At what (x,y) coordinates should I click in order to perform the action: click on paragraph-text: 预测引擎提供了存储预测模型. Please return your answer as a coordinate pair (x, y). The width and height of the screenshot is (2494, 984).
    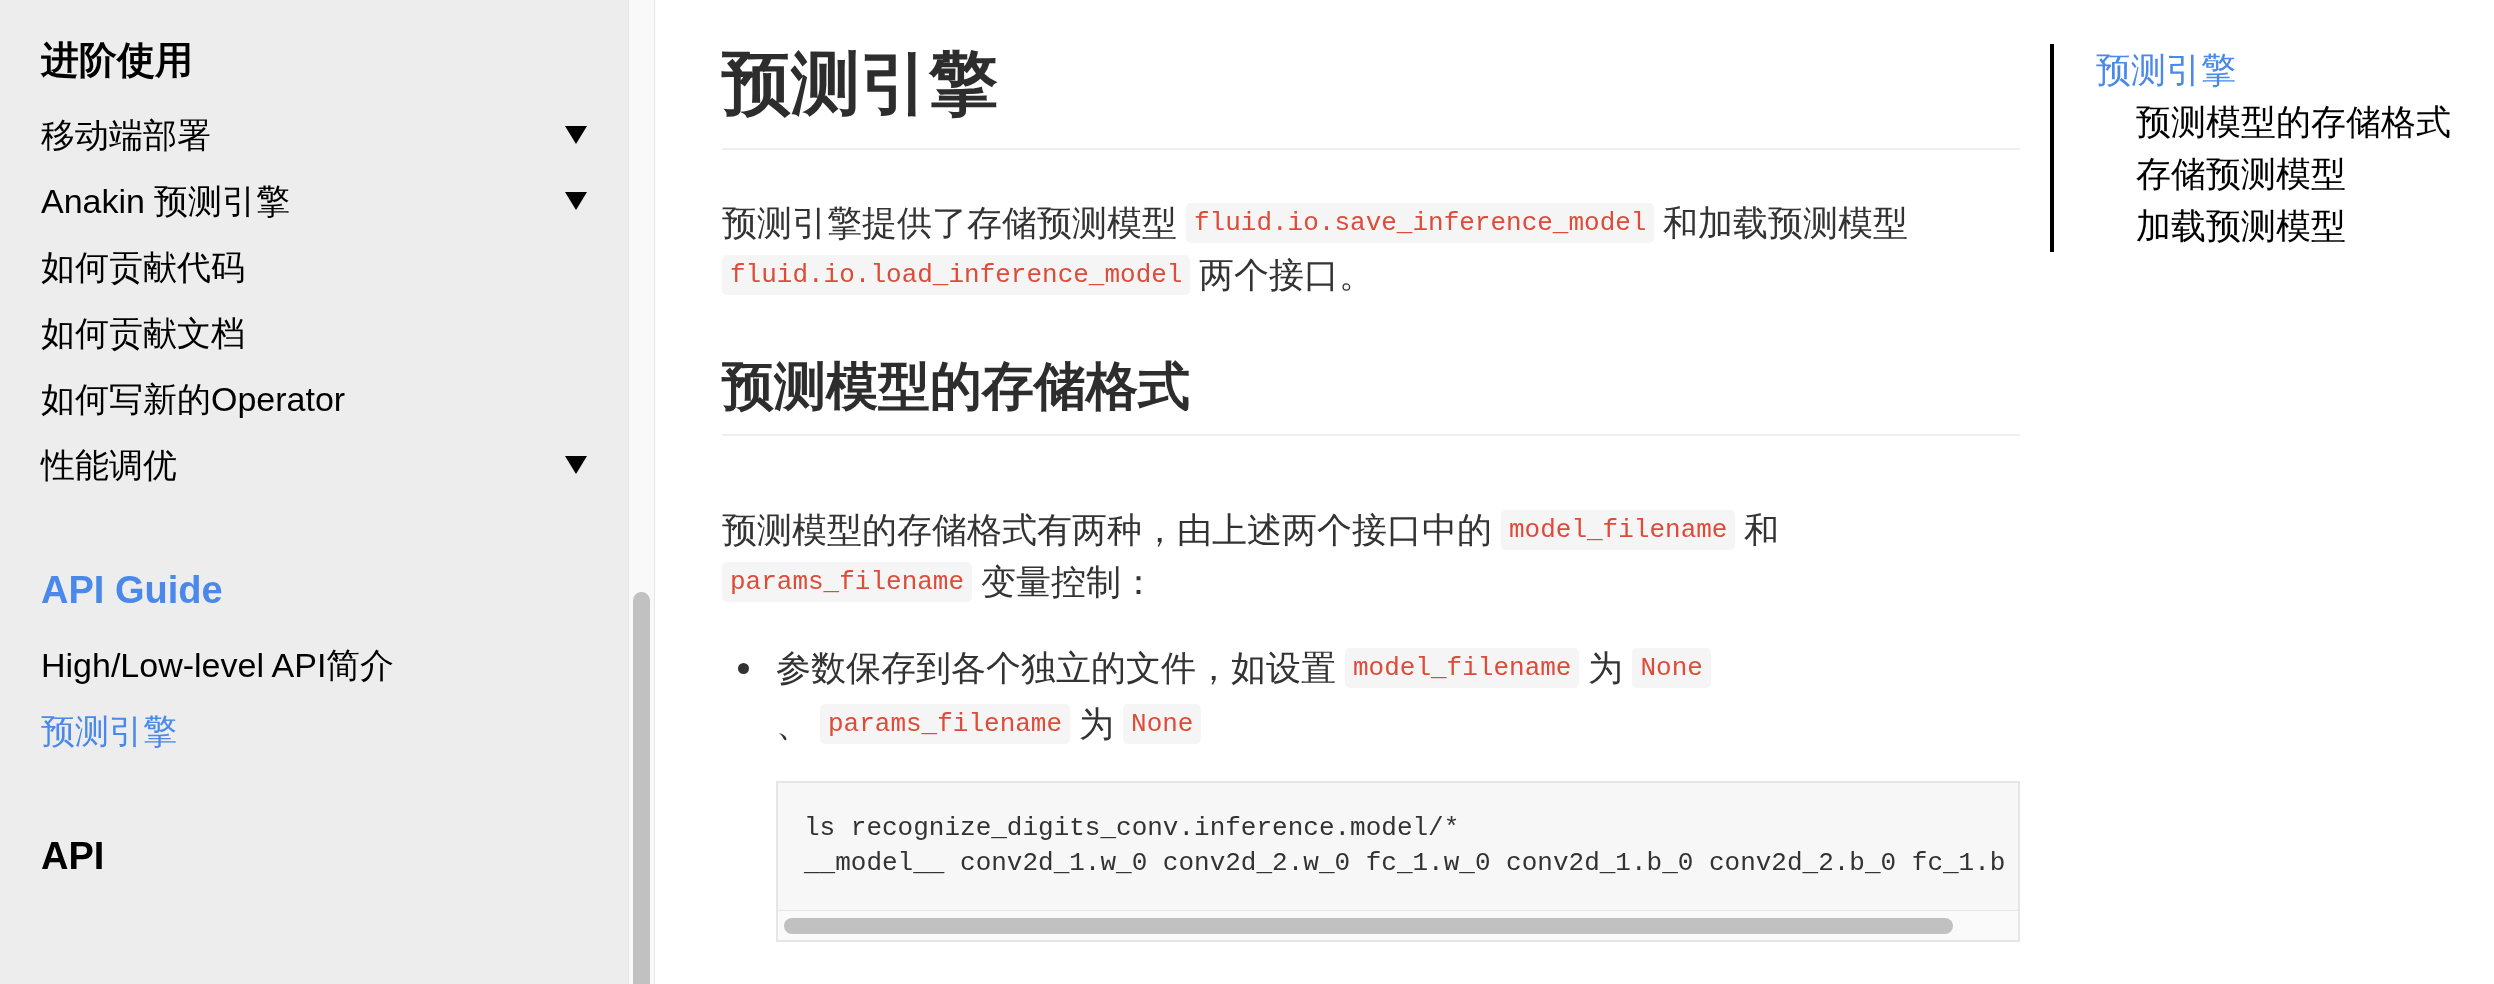
    Looking at the image, I should click on (949, 222).